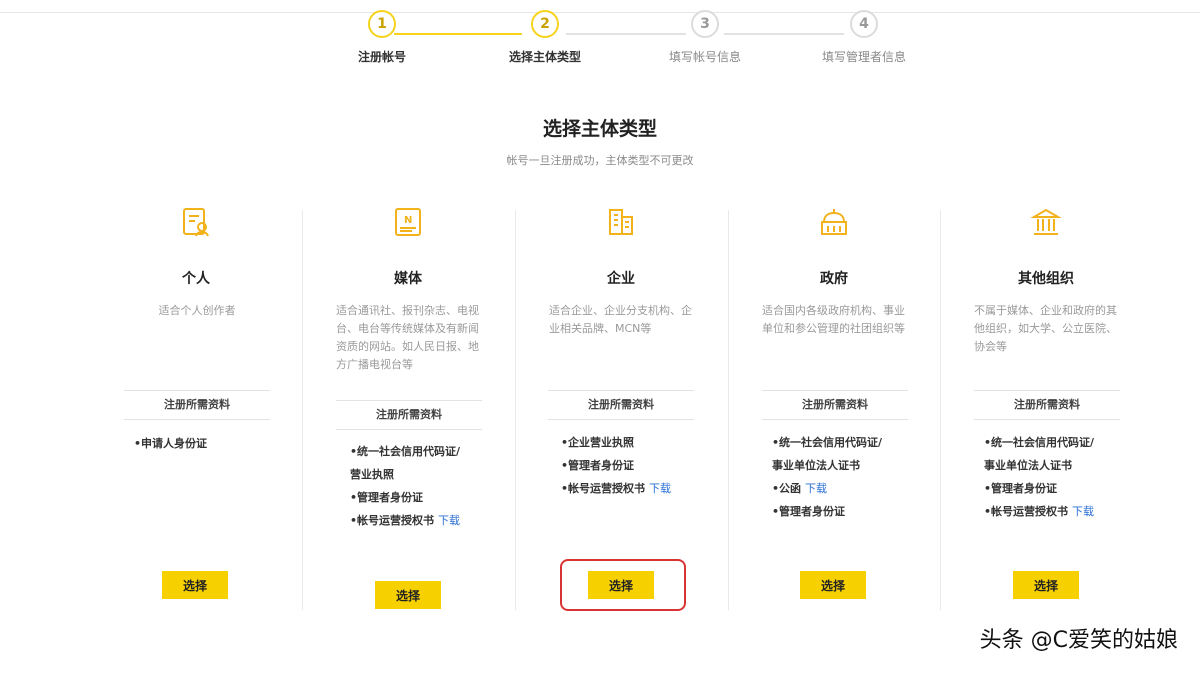 The height and width of the screenshot is (675, 1200). I want to click on government-building-icon, so click(834, 222).